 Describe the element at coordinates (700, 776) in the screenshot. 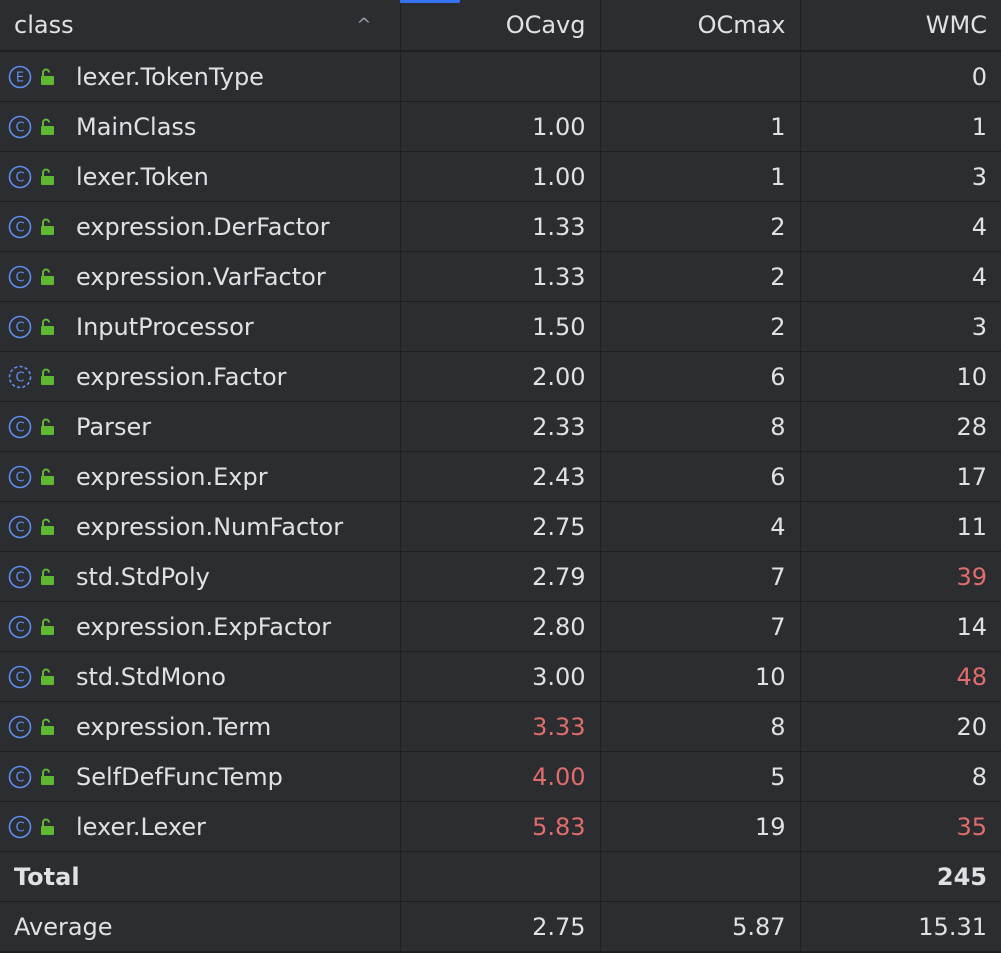

I see `ocmax-cell: 5` at that location.